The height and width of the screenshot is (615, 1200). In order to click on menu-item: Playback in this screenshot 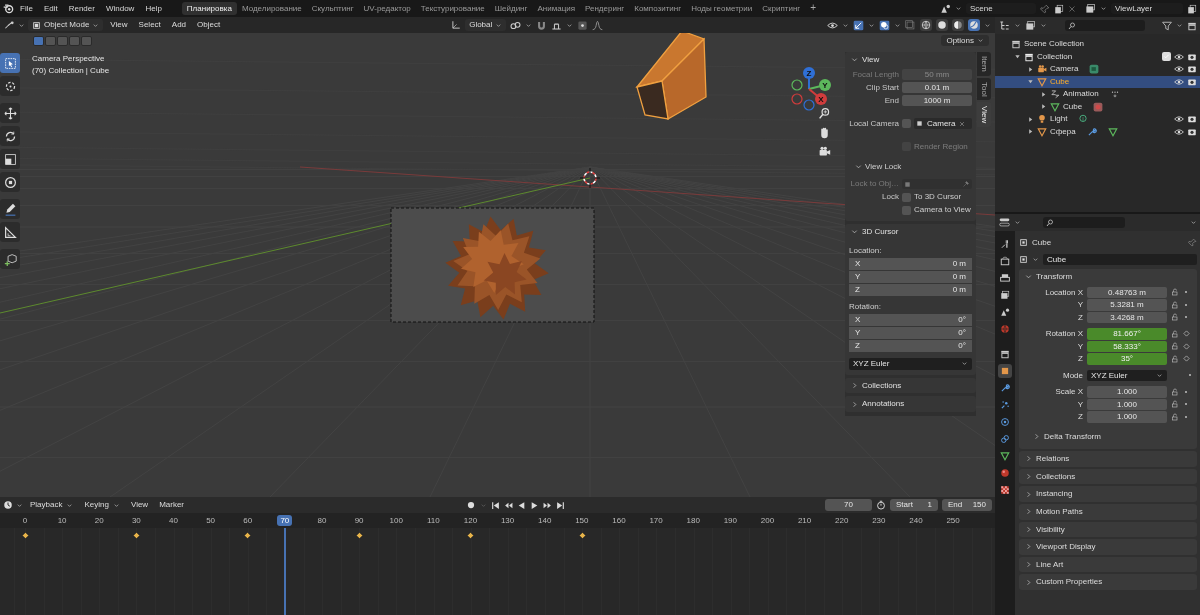, I will do `click(52, 505)`.